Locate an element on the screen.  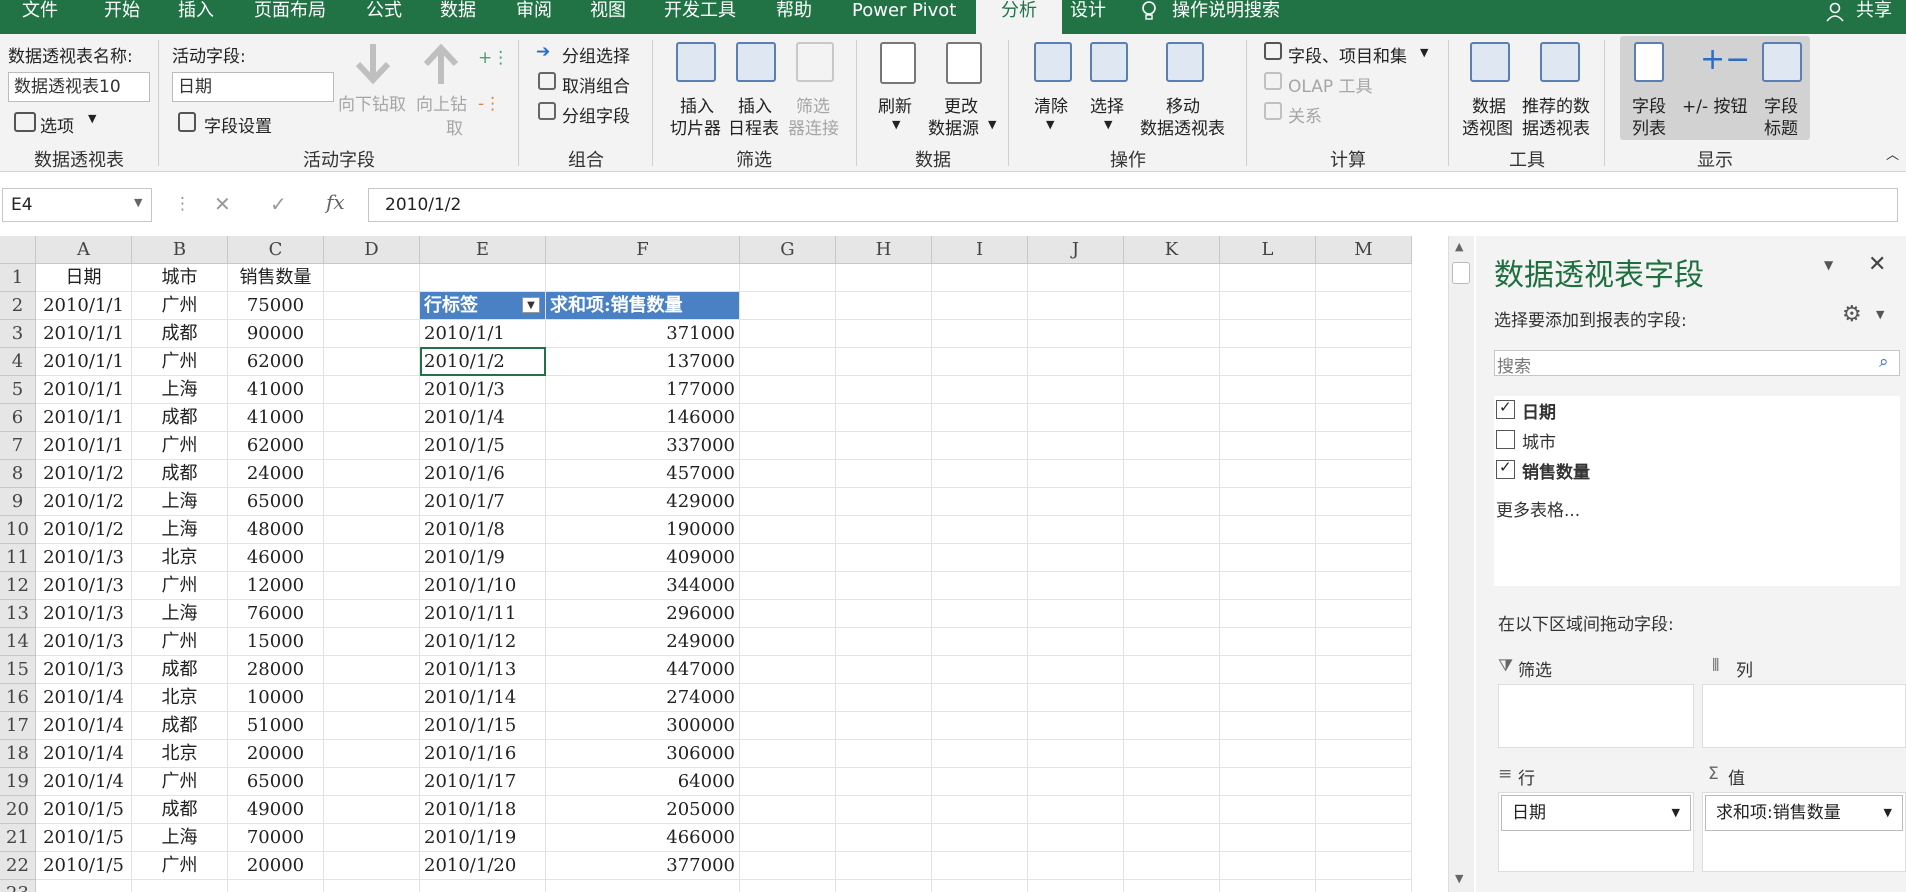
pivot-row-label: 2010/1/10 is located at coordinates (483, 586).